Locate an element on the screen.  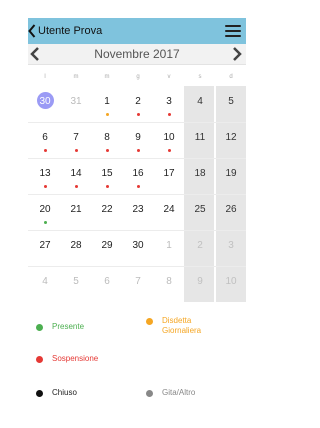
day-cell: 14 is located at coordinates (76, 176).